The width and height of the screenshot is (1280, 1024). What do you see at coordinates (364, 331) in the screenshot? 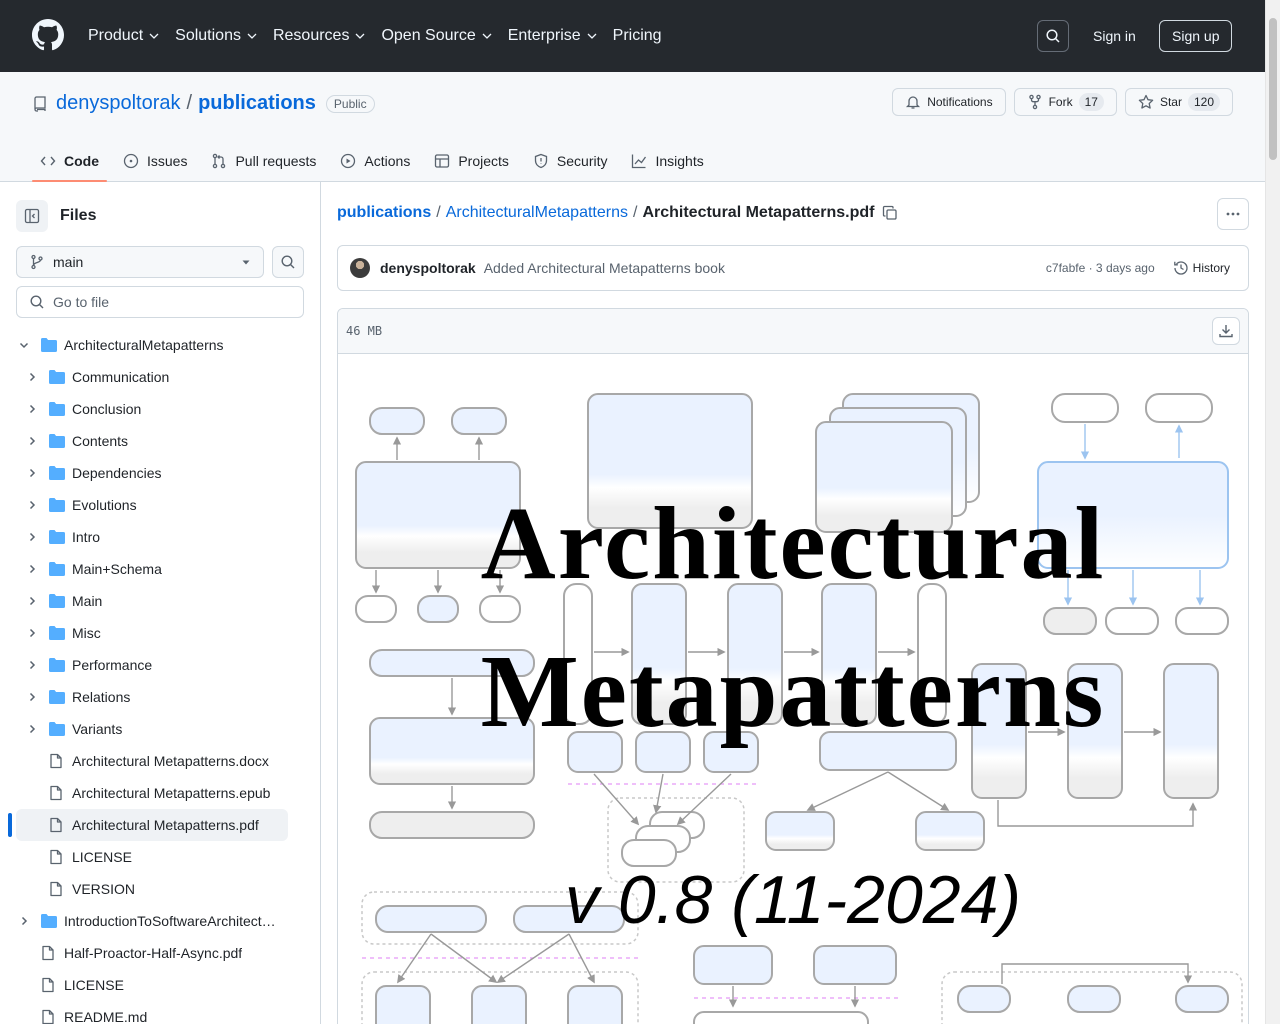
I see `file-size: 46 MB` at bounding box center [364, 331].